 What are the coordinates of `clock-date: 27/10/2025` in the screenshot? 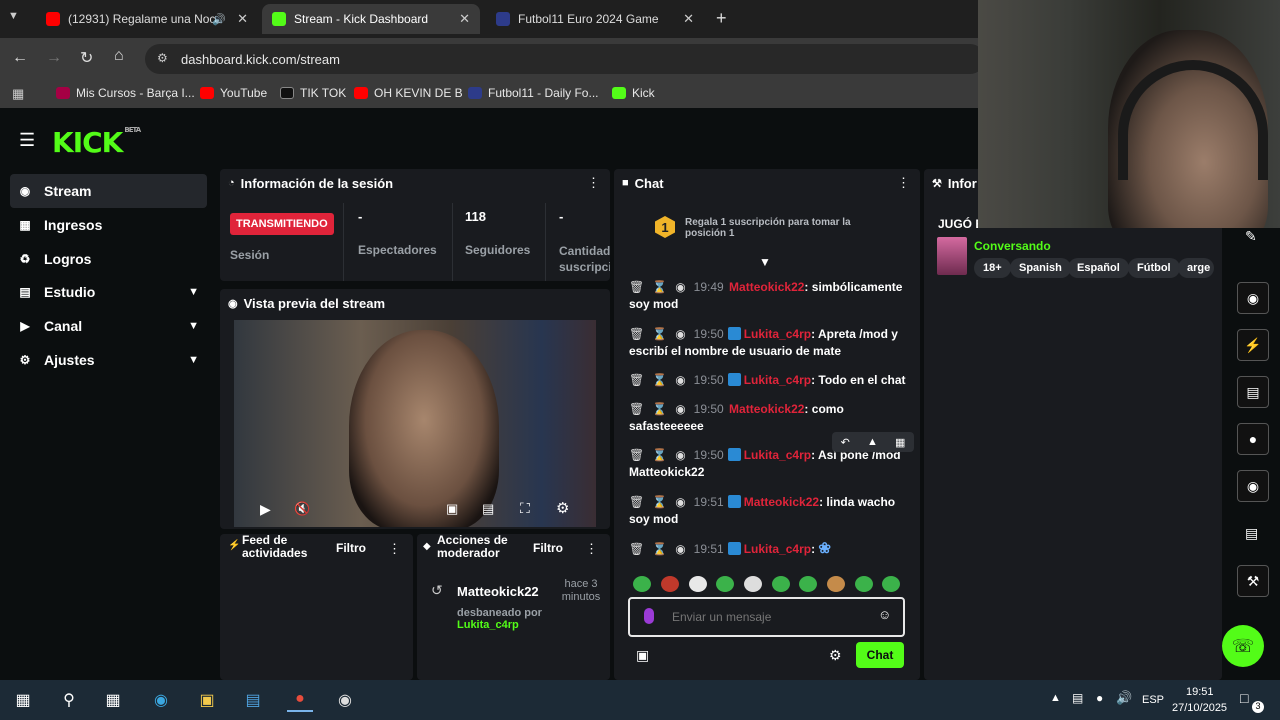 It's located at (1199, 708).